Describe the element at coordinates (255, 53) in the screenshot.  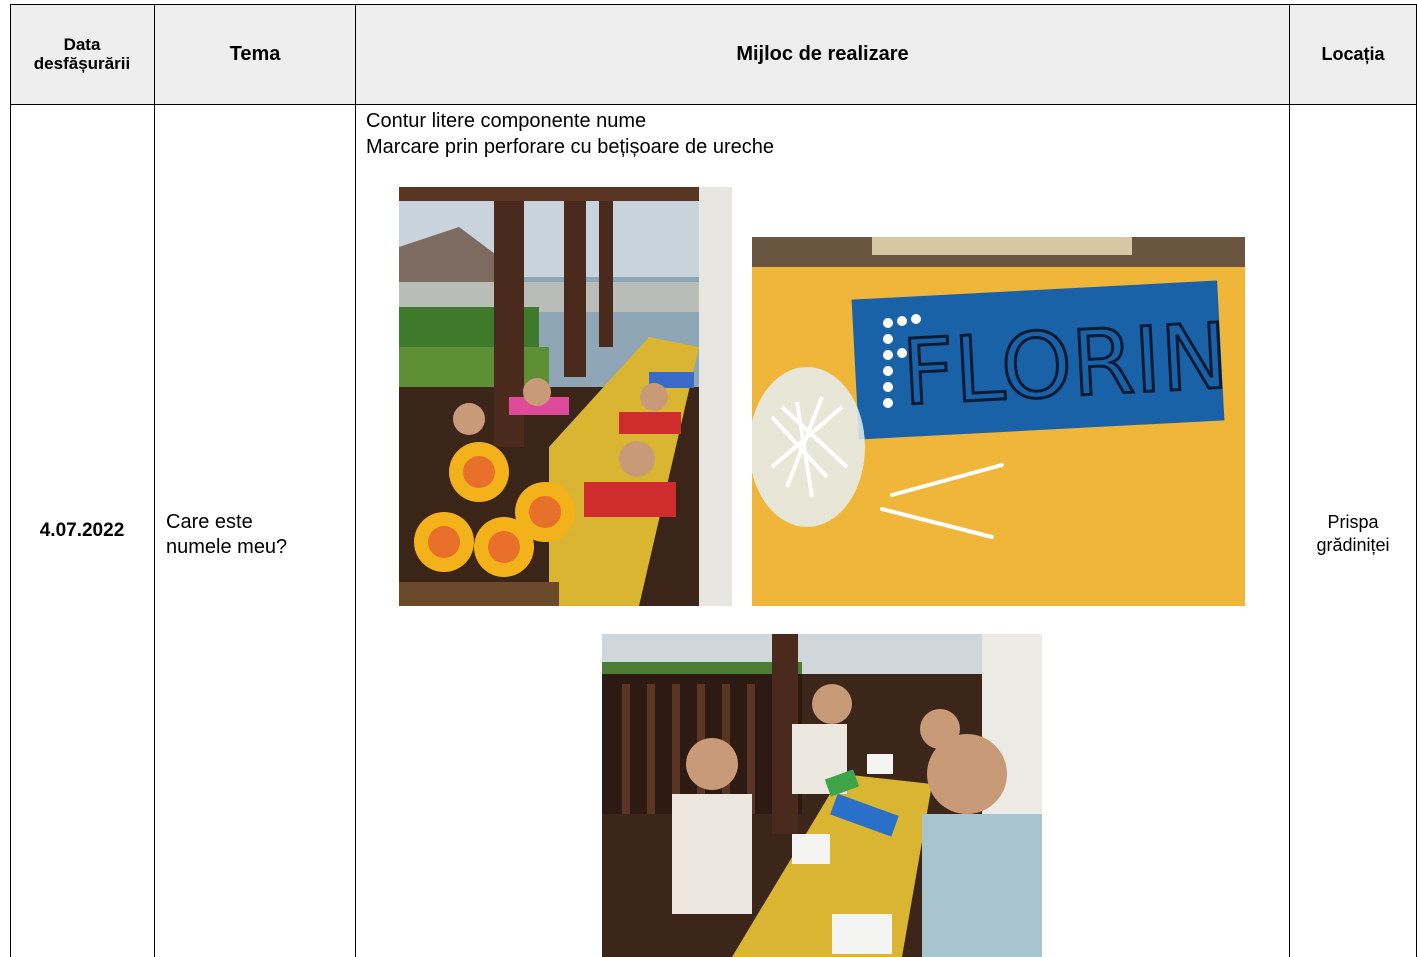
I see `header-tema: Tema` at that location.